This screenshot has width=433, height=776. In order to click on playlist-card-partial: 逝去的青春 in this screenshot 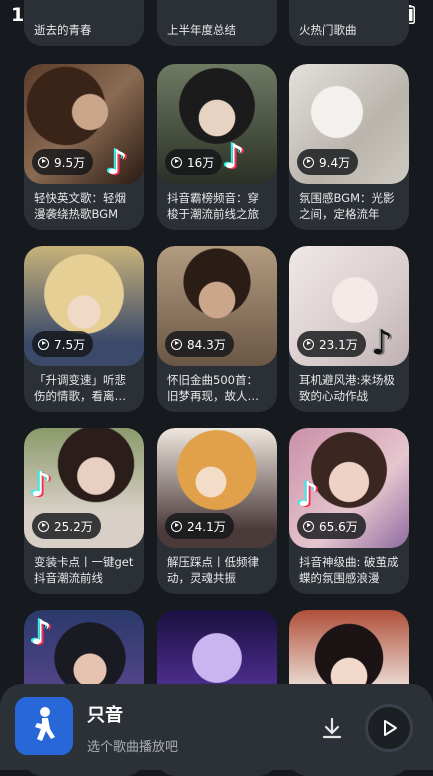, I will do `click(84, 23)`.